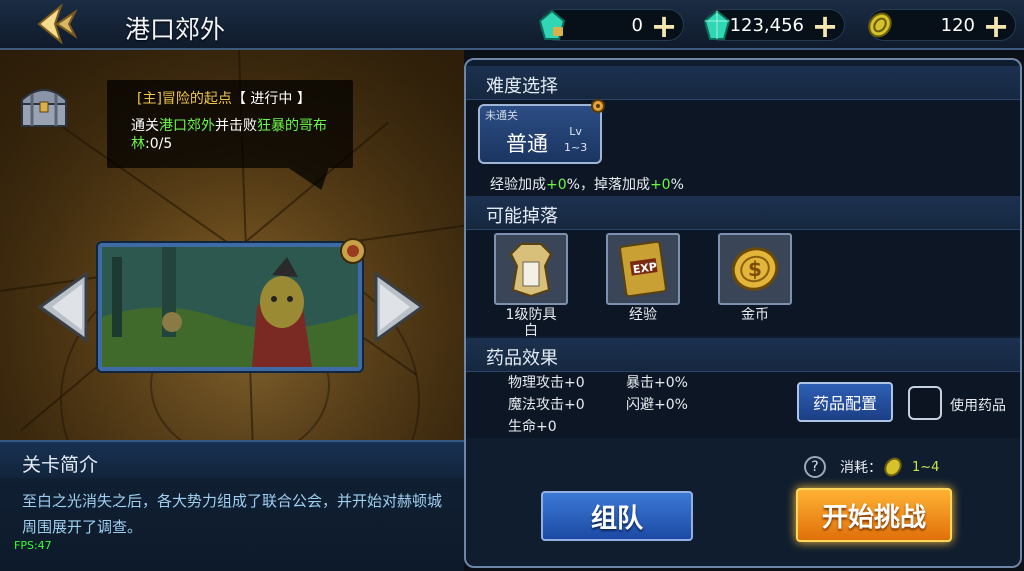 Image resolution: width=1024 pixels, height=571 pixels. I want to click on cost-range: 1~4, so click(926, 467).